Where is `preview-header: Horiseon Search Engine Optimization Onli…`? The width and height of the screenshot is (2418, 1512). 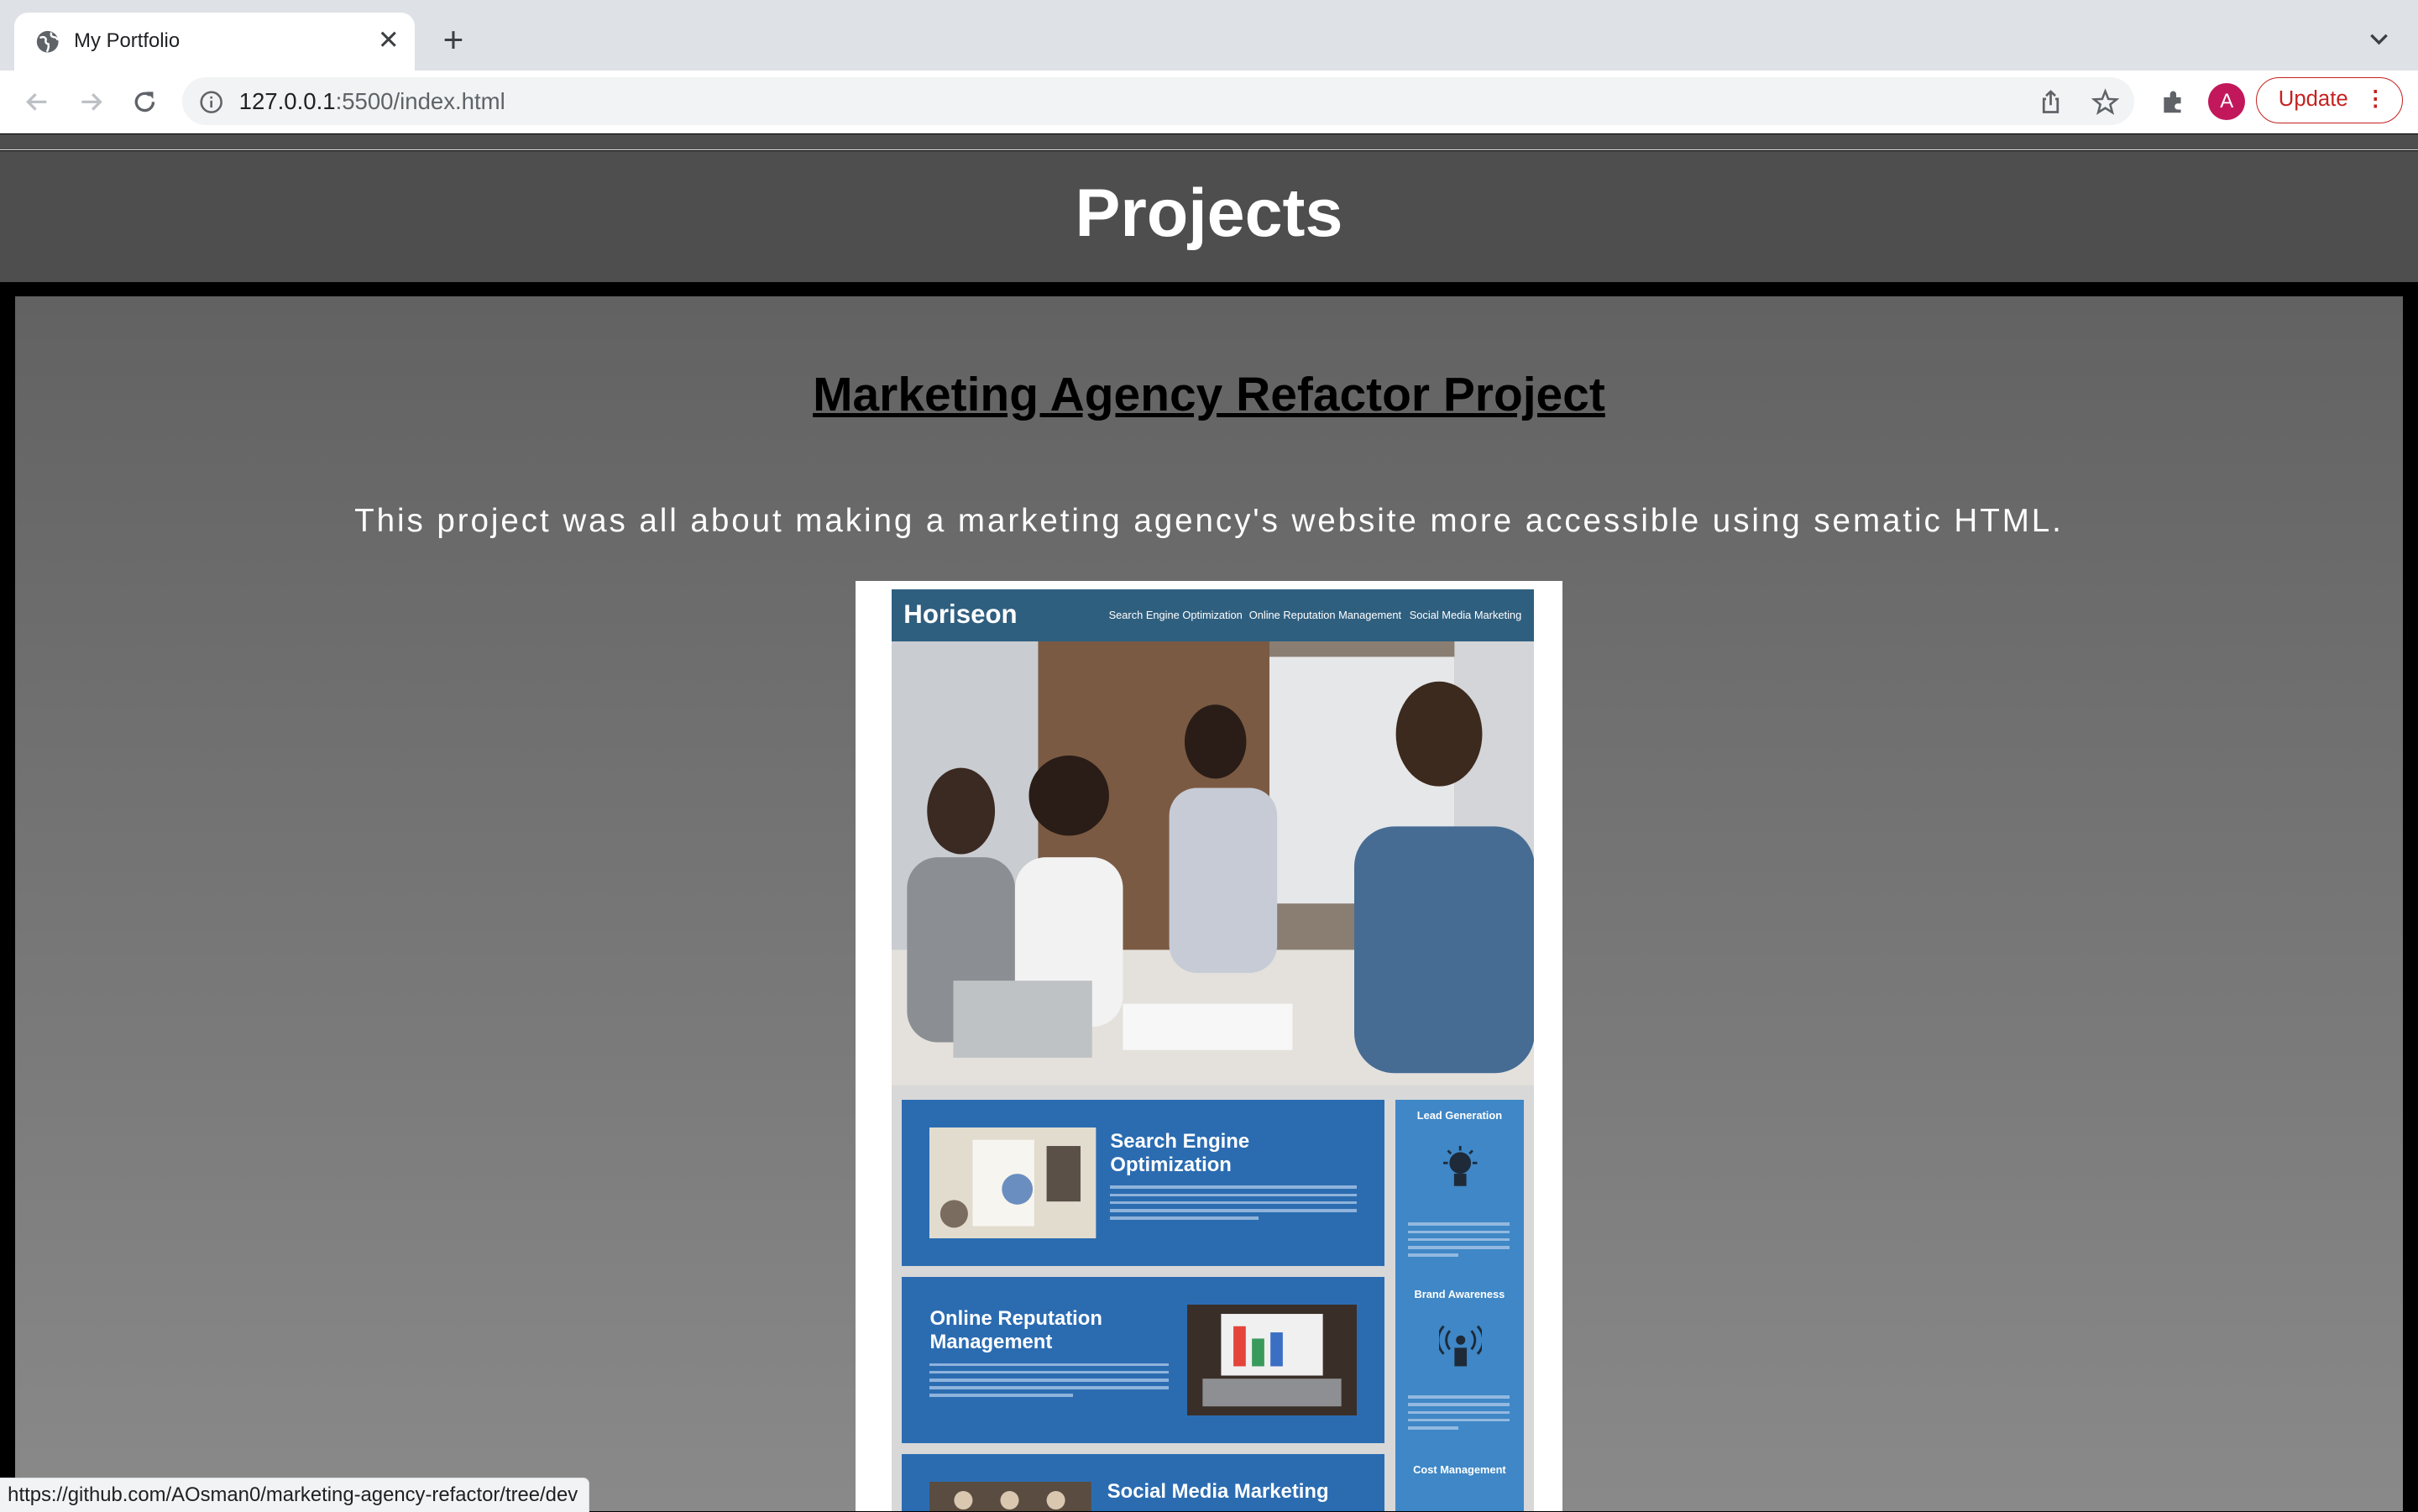 preview-header: Horiseon Search Engine Optimization Onli… is located at coordinates (1213, 615).